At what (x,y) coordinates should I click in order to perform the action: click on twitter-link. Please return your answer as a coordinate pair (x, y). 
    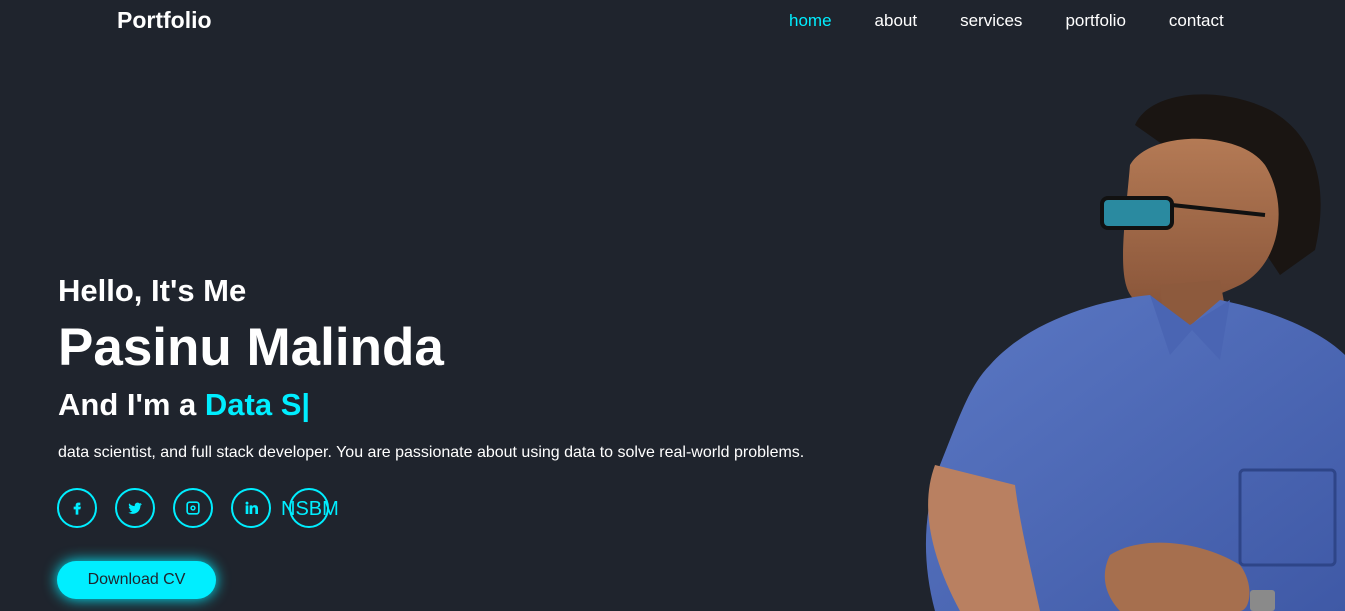
    Looking at the image, I should click on (135, 508).